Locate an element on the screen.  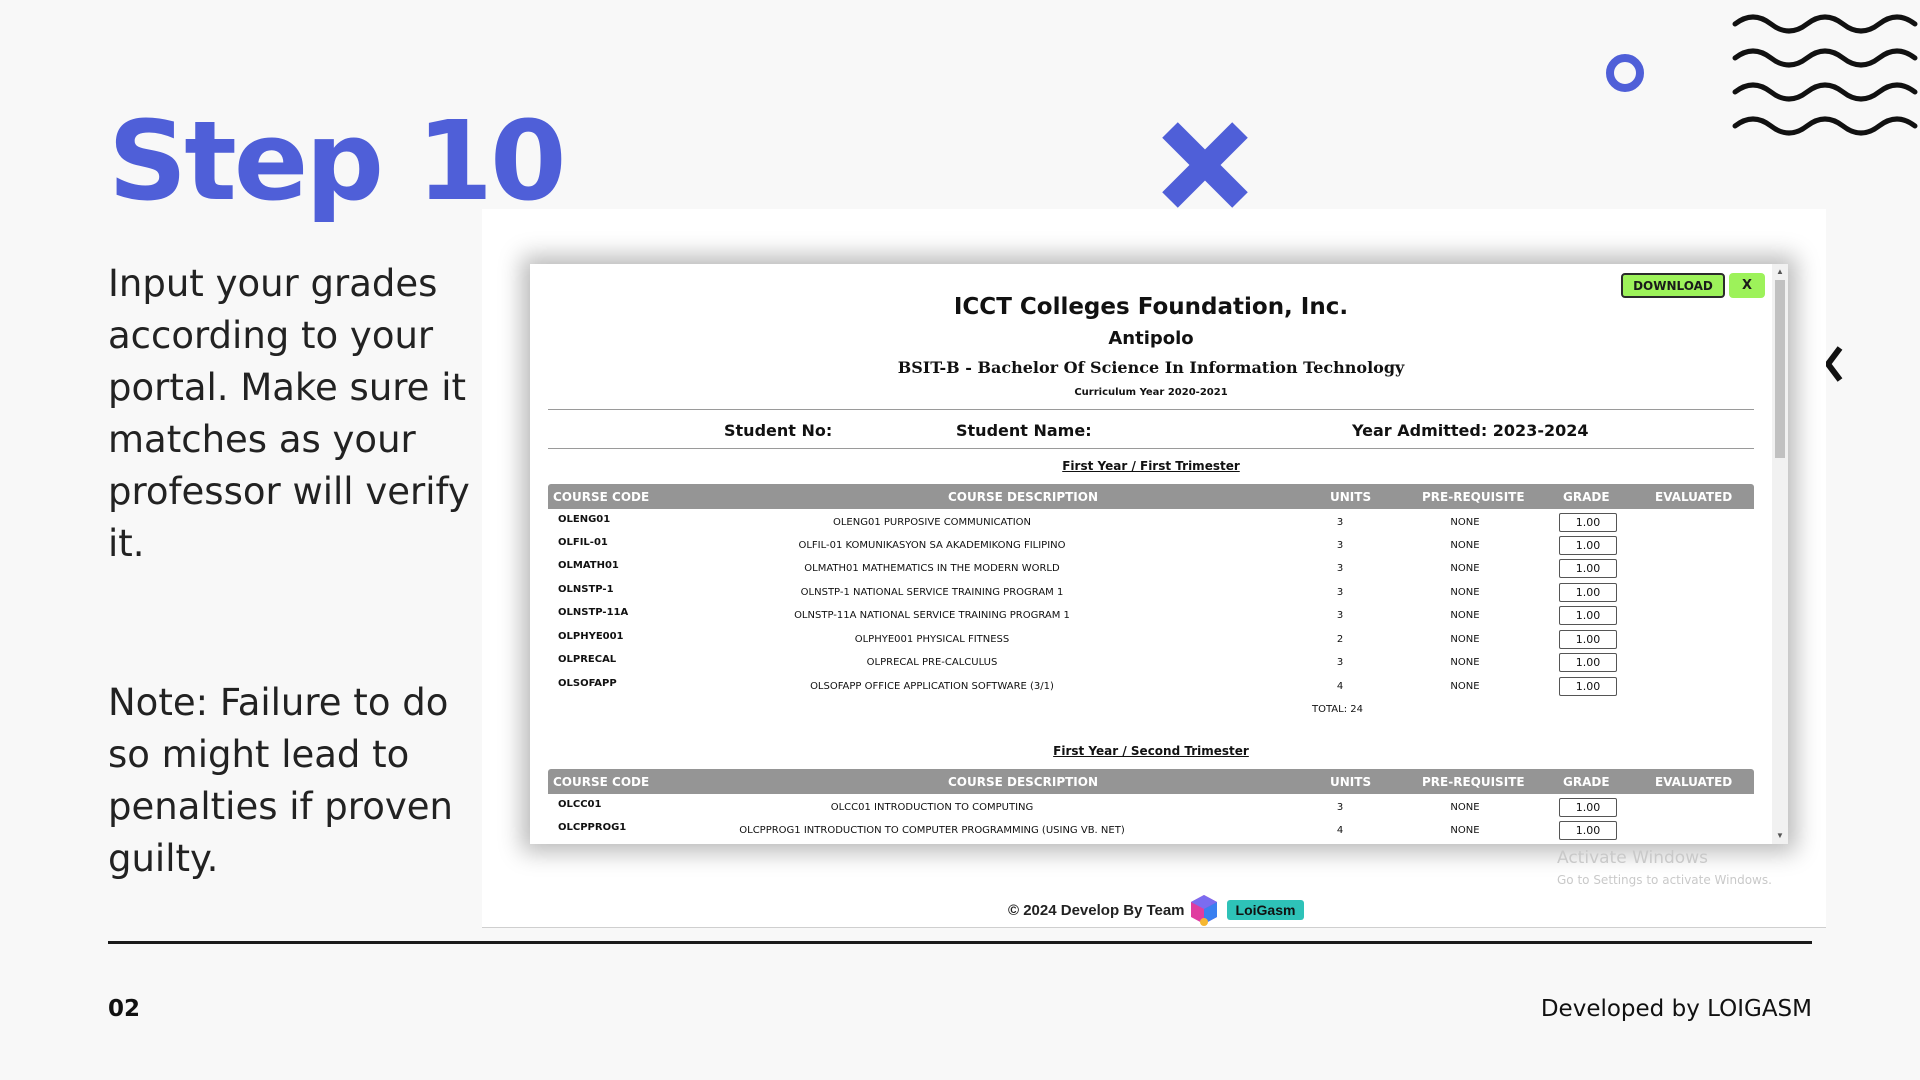
scroll-down-arrow-icon: ▼ is located at coordinates (1780, 836).